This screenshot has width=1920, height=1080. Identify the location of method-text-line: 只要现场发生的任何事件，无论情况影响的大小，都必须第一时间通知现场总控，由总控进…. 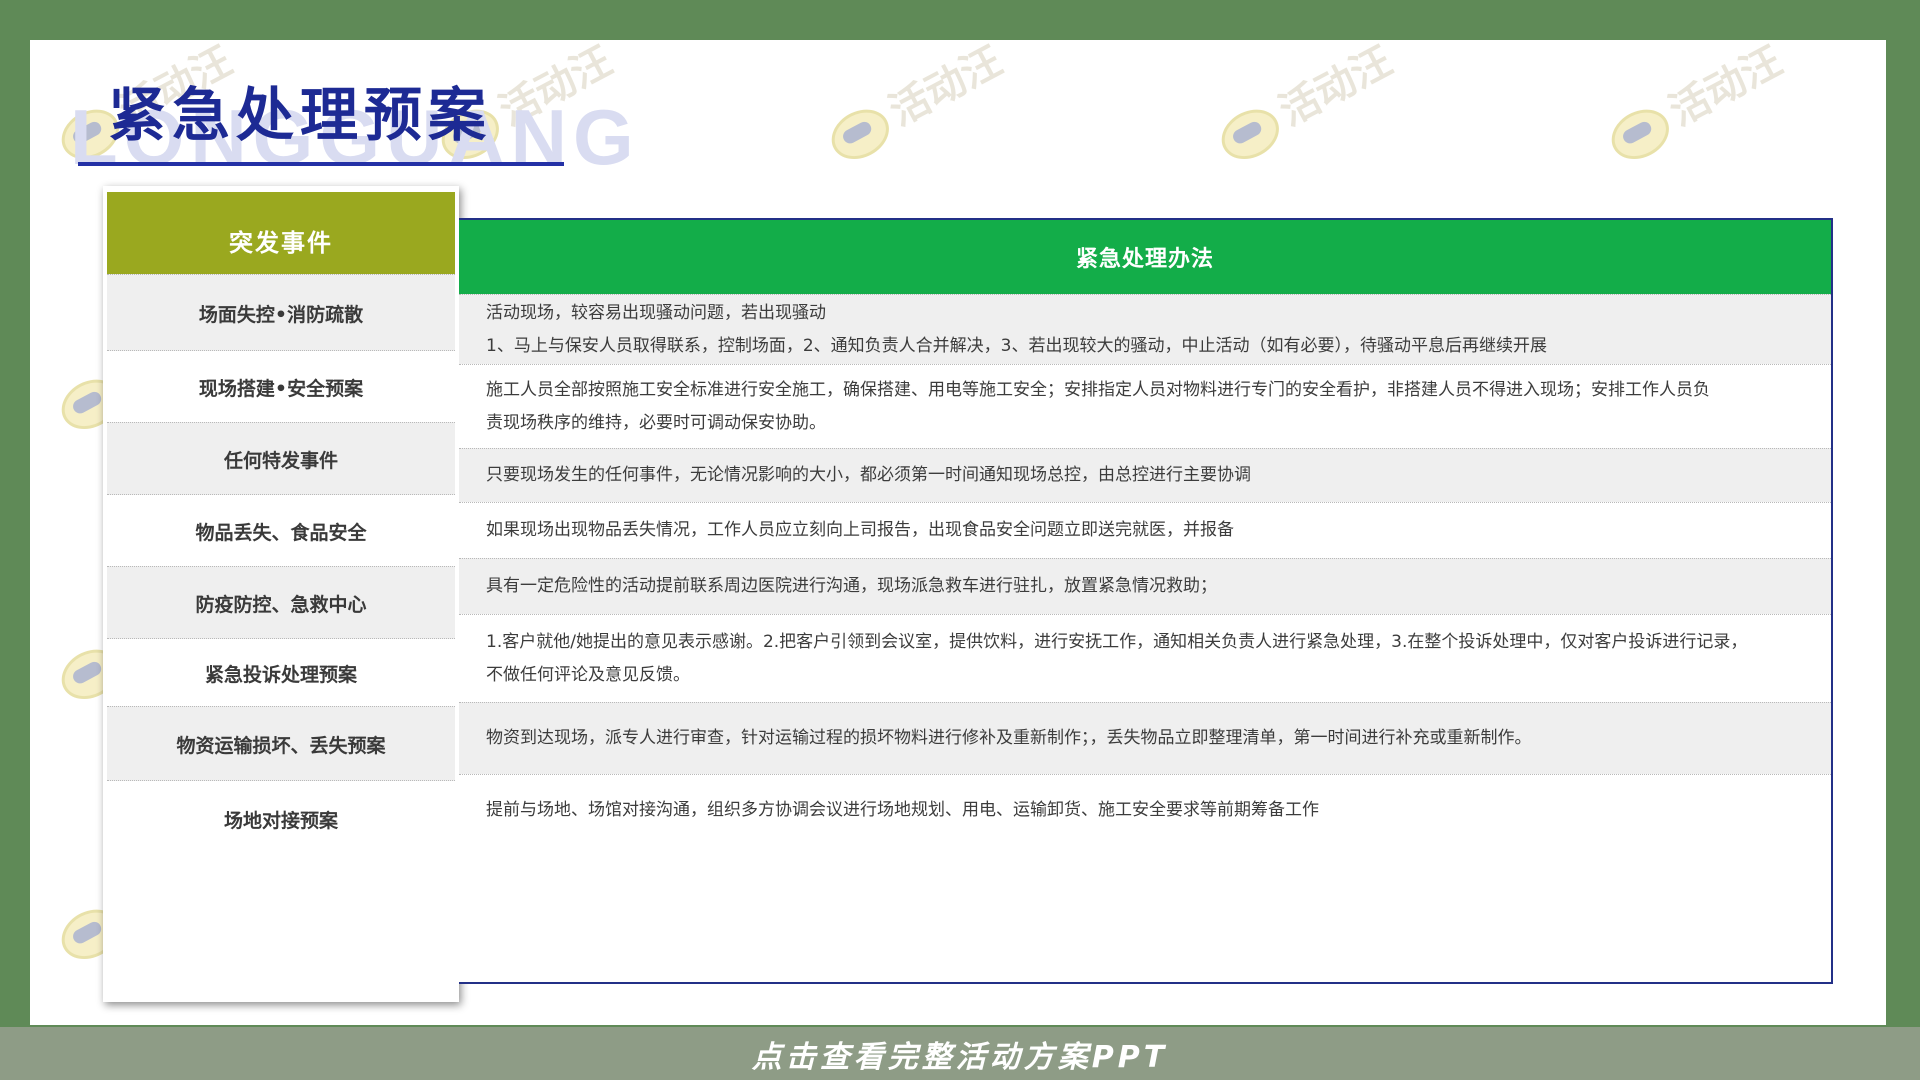
(868, 475).